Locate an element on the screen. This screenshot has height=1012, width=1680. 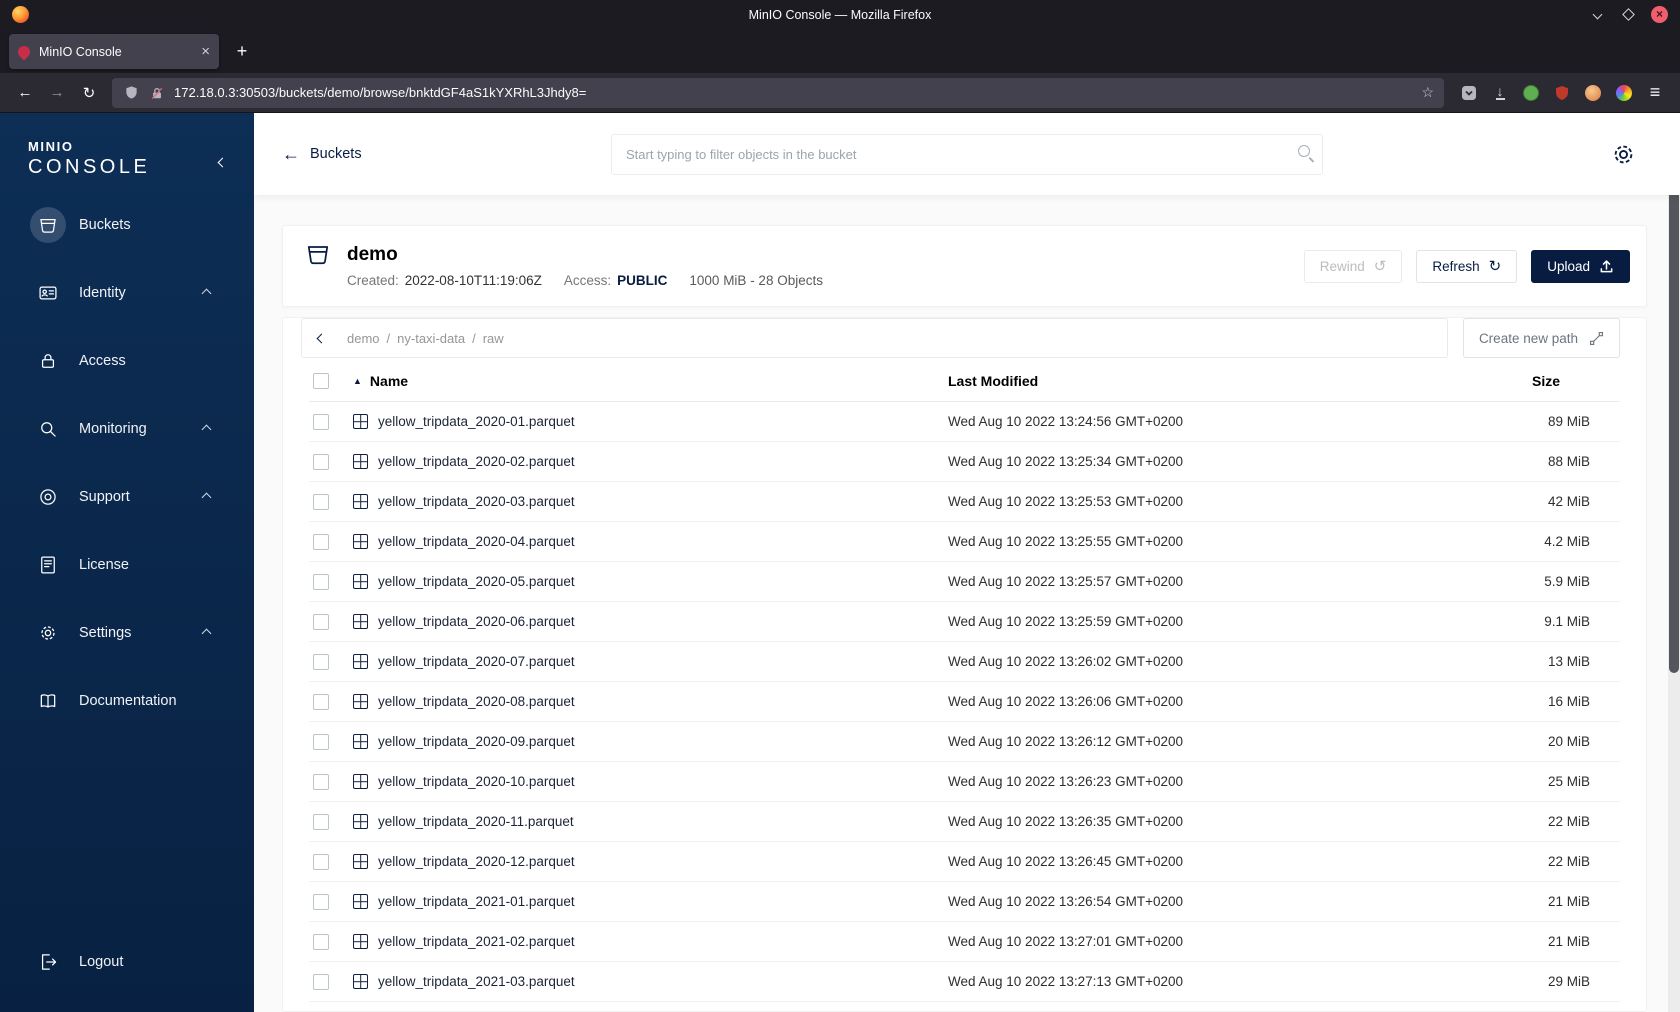
object-name: yellow_tripdata_2020-09.parquet is located at coordinates (476, 741).